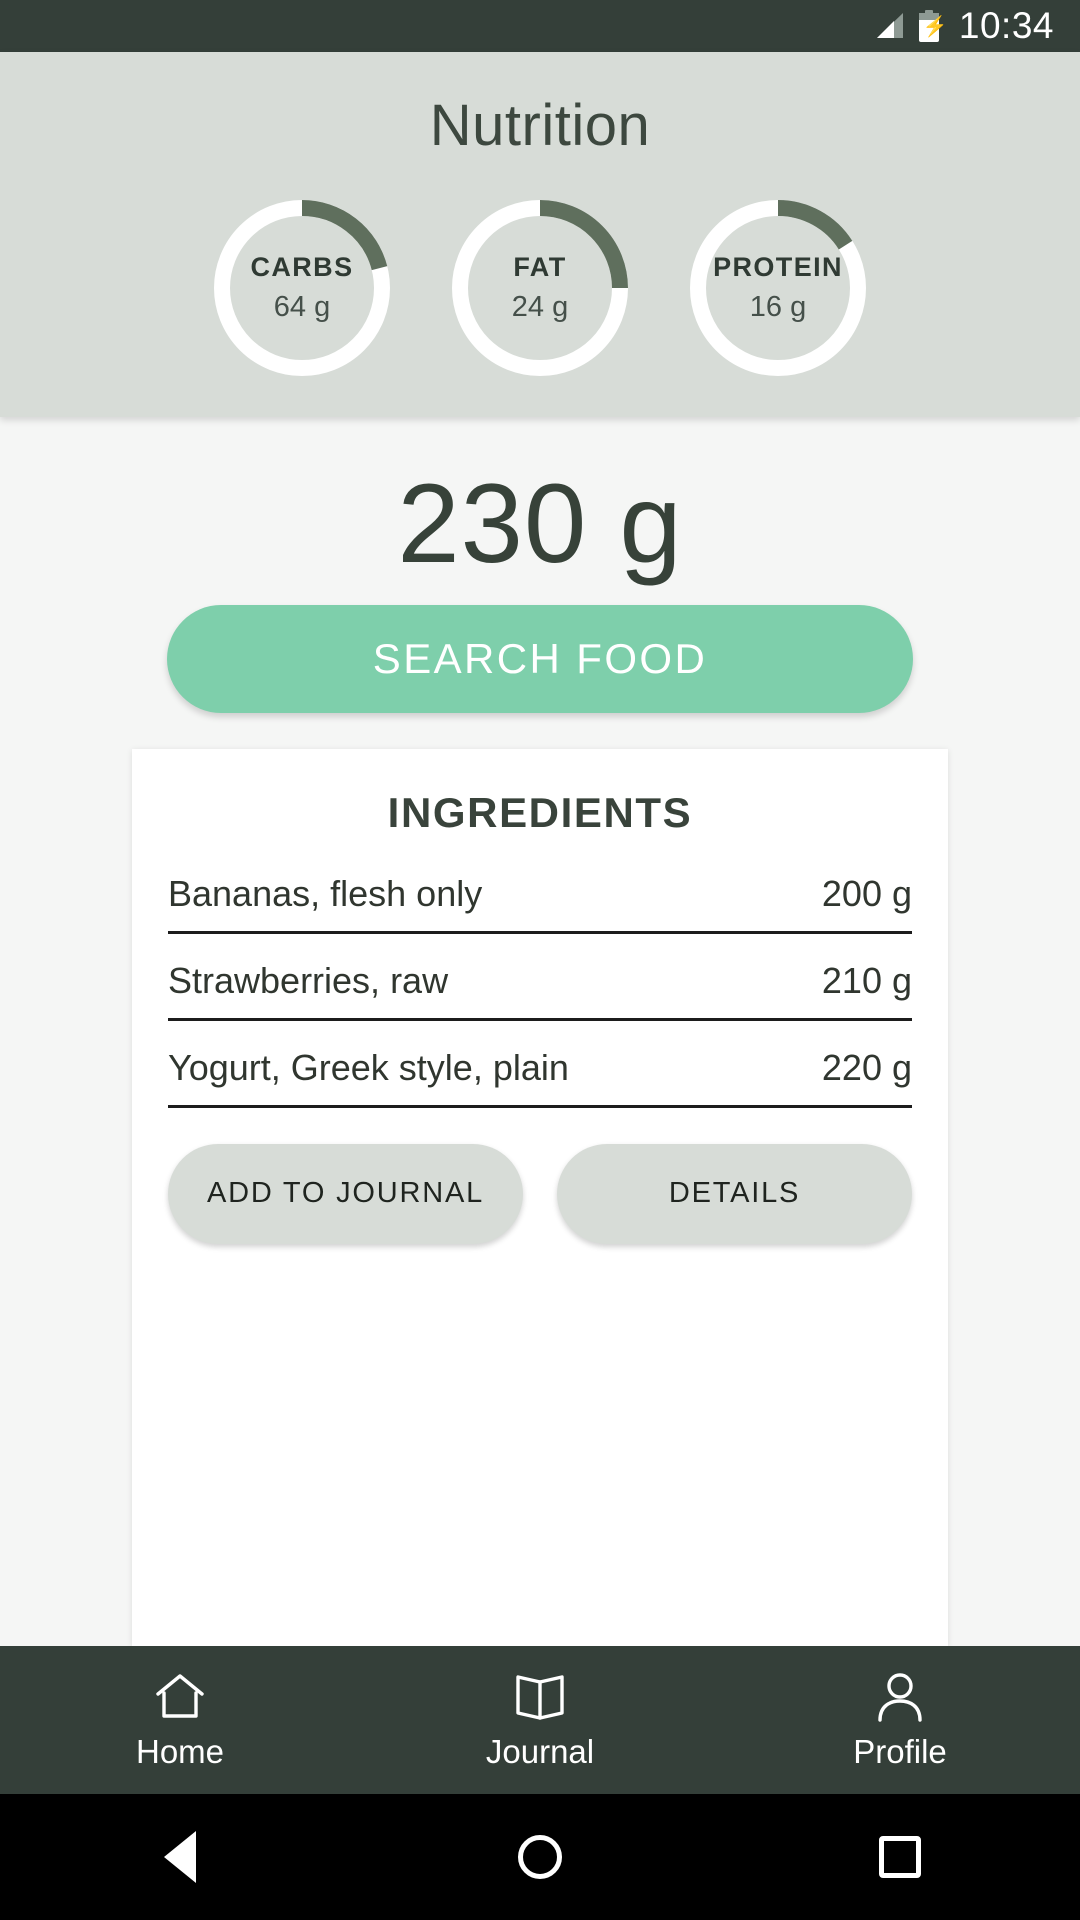  I want to click on nav-item-home: Home, so click(180, 1720).